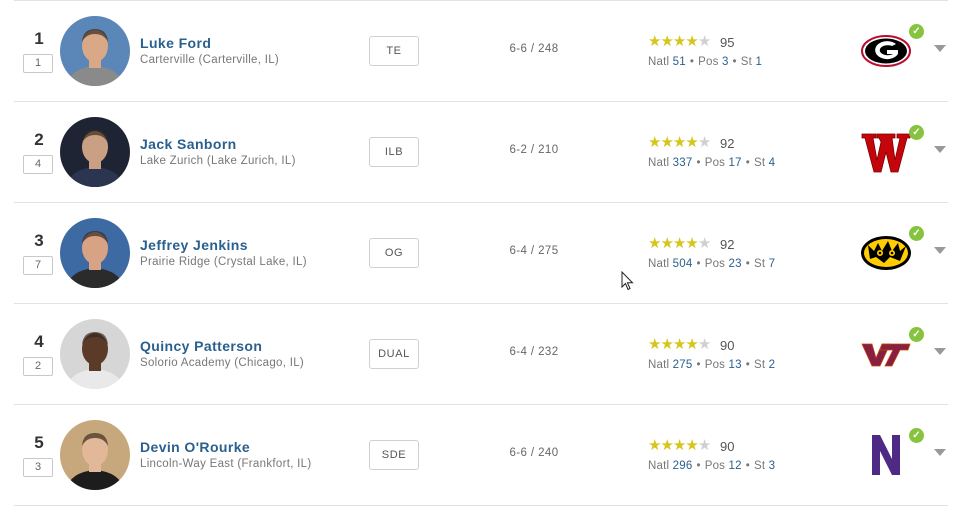  I want to click on pos-rank-link: 13, so click(735, 365).